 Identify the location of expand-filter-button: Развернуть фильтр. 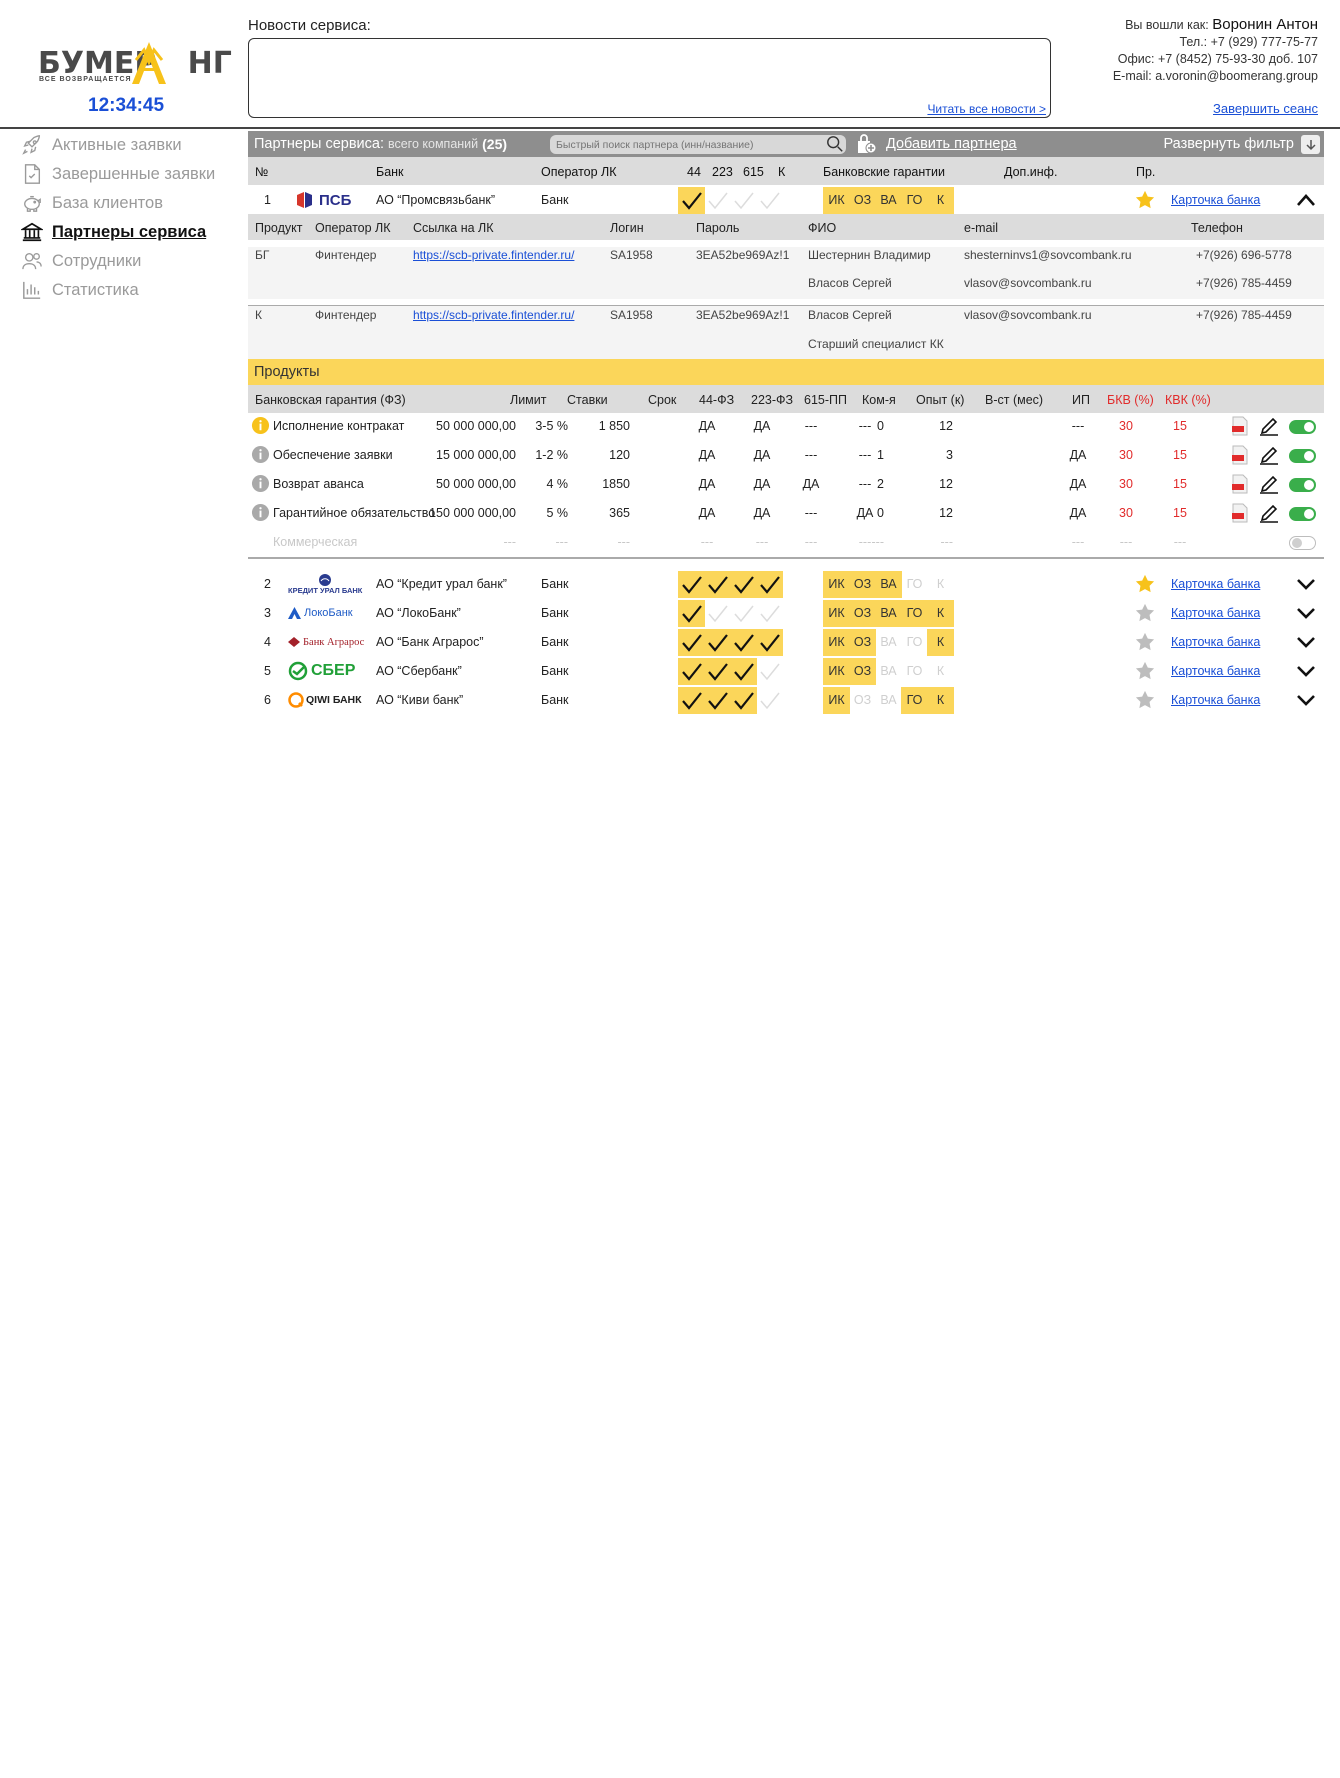
(1228, 144).